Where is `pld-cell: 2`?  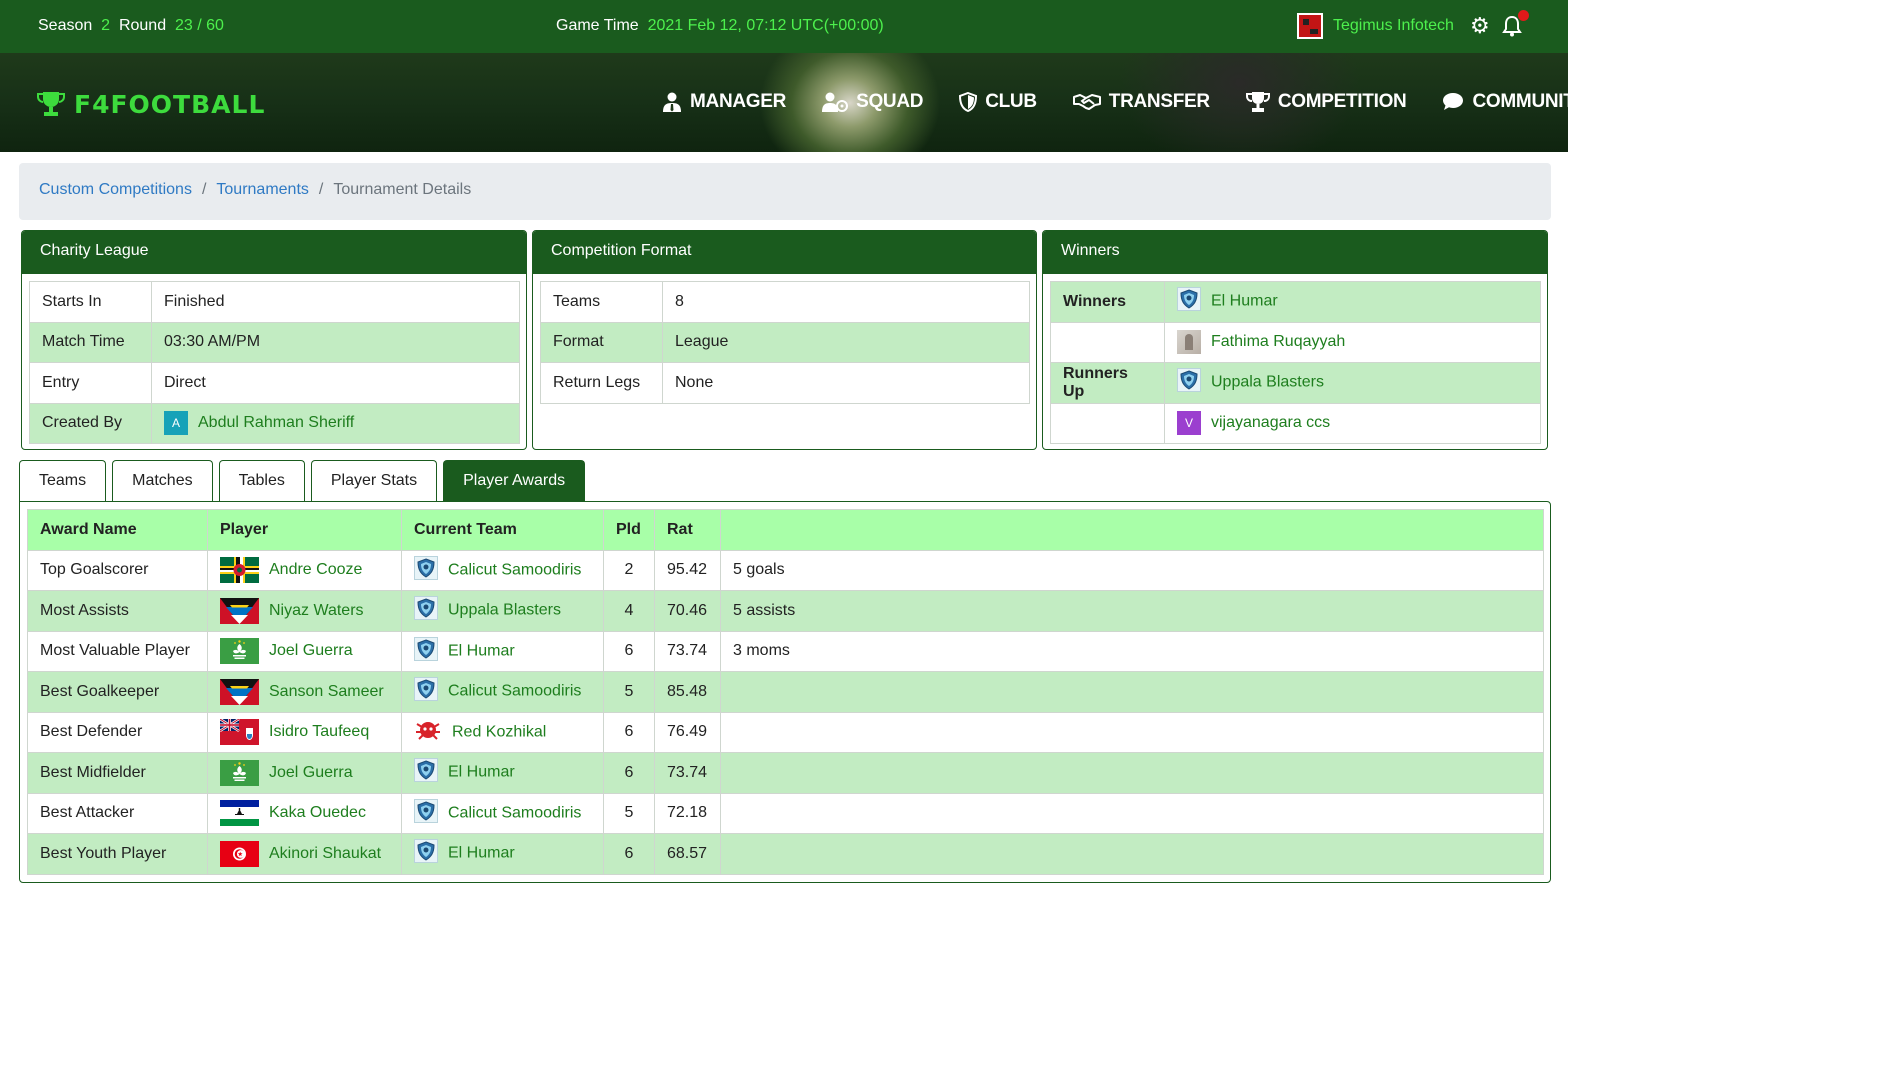 pld-cell: 2 is located at coordinates (629, 570).